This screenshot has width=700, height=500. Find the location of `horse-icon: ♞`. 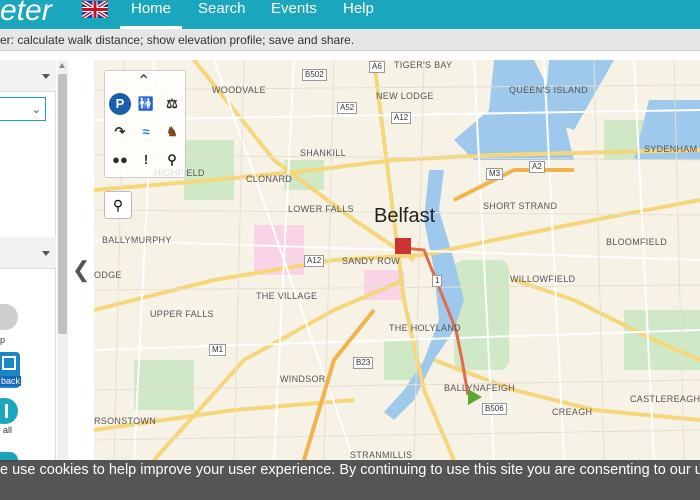

horse-icon: ♞ is located at coordinates (172, 132).